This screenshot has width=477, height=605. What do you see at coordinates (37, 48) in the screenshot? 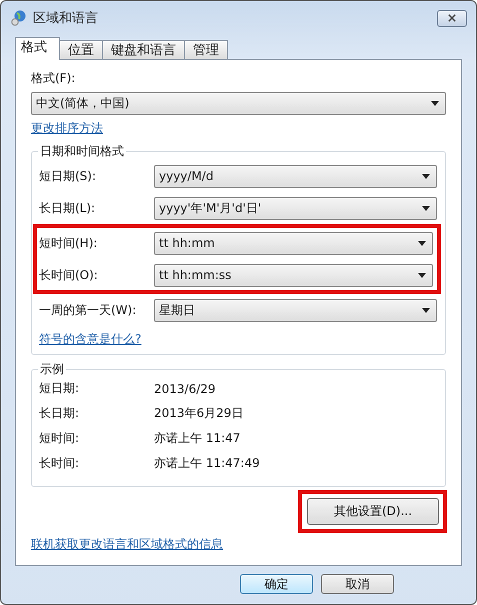
I see `tab: 格式` at bounding box center [37, 48].